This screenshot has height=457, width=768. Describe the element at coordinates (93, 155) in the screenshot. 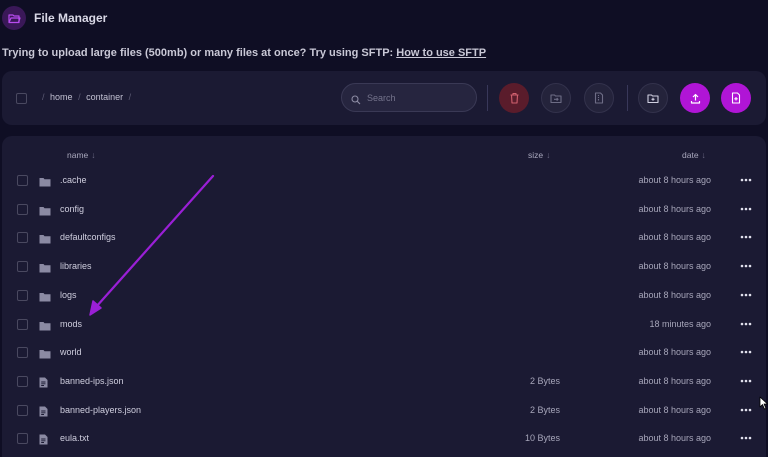

I see `sort-desc-icon: ↓` at that location.